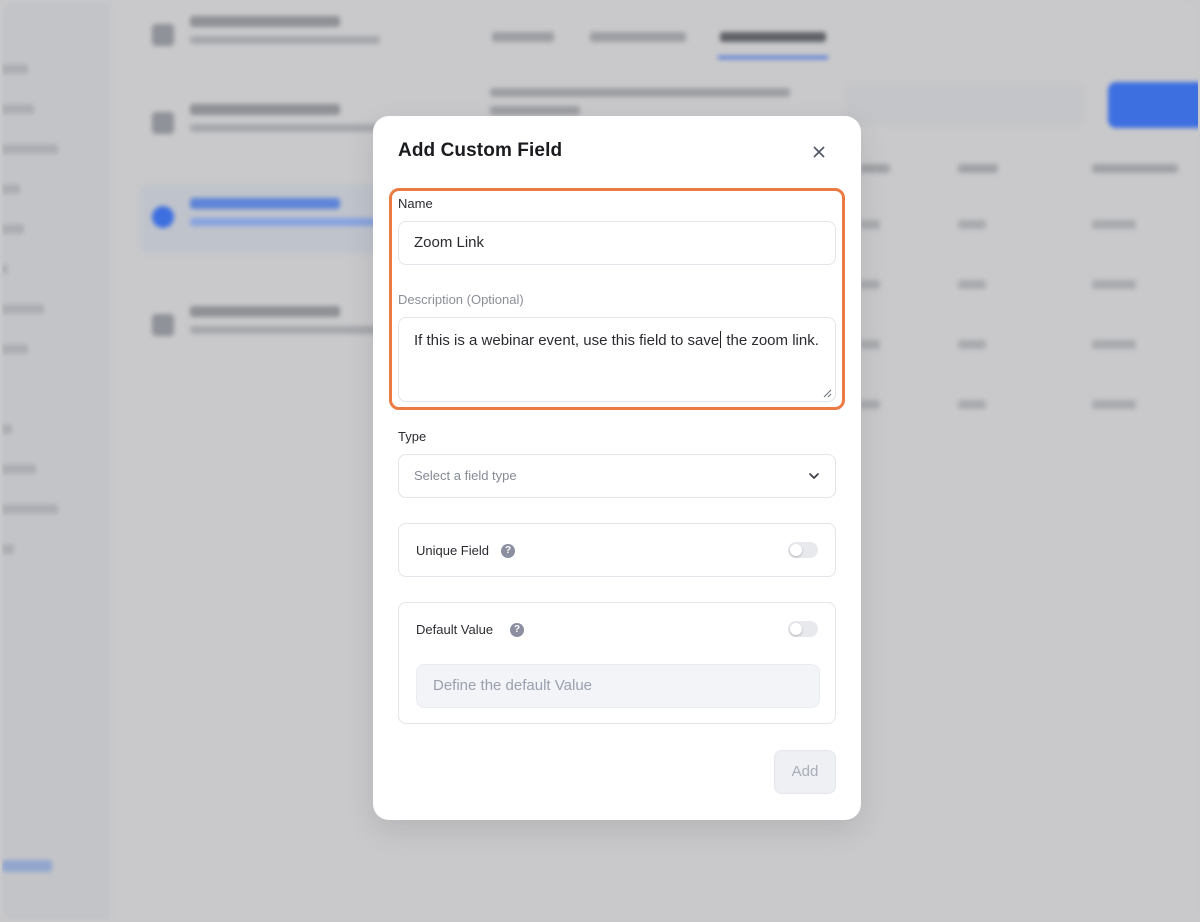 The height and width of the screenshot is (922, 1200). What do you see at coordinates (455, 629) in the screenshot?
I see `default-value-label: Default Value` at bounding box center [455, 629].